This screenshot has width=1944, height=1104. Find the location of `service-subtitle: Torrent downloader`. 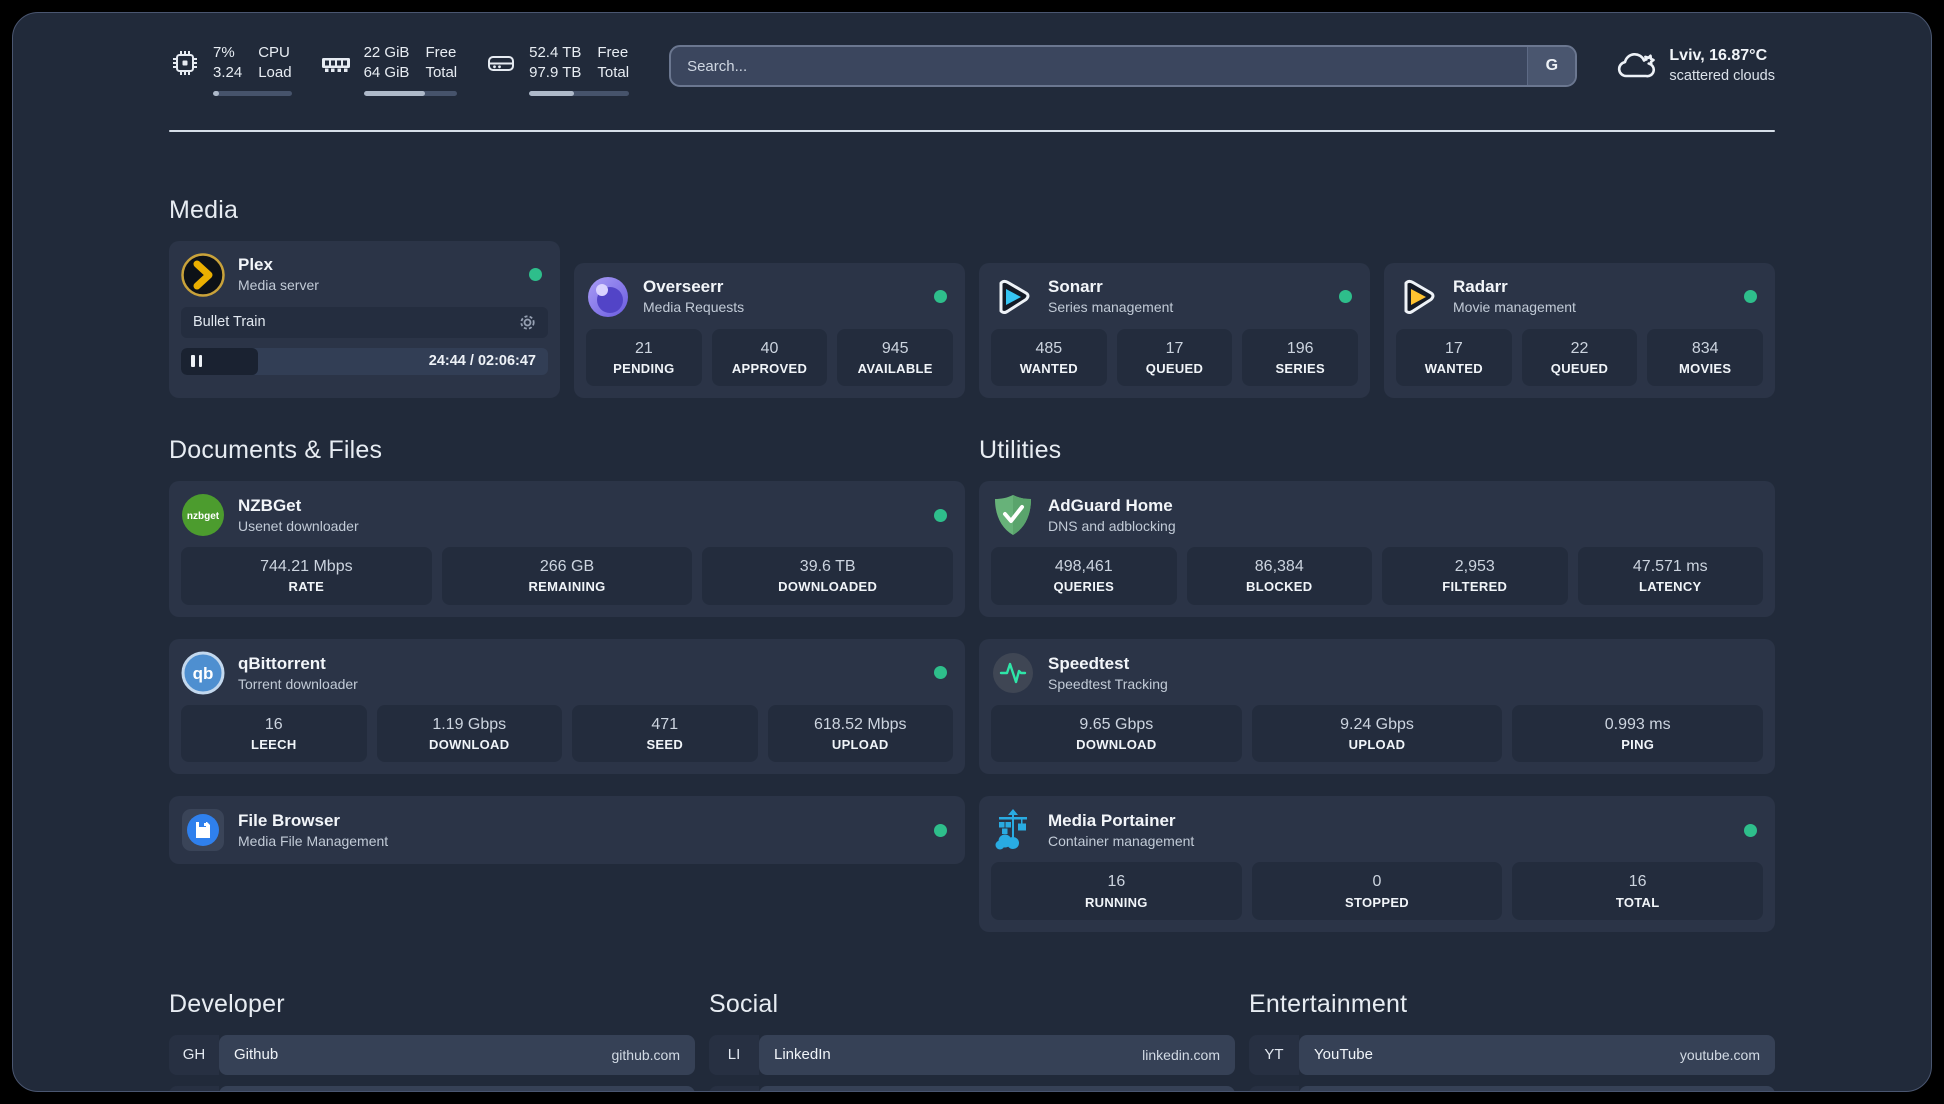

service-subtitle: Torrent downloader is located at coordinates (298, 683).